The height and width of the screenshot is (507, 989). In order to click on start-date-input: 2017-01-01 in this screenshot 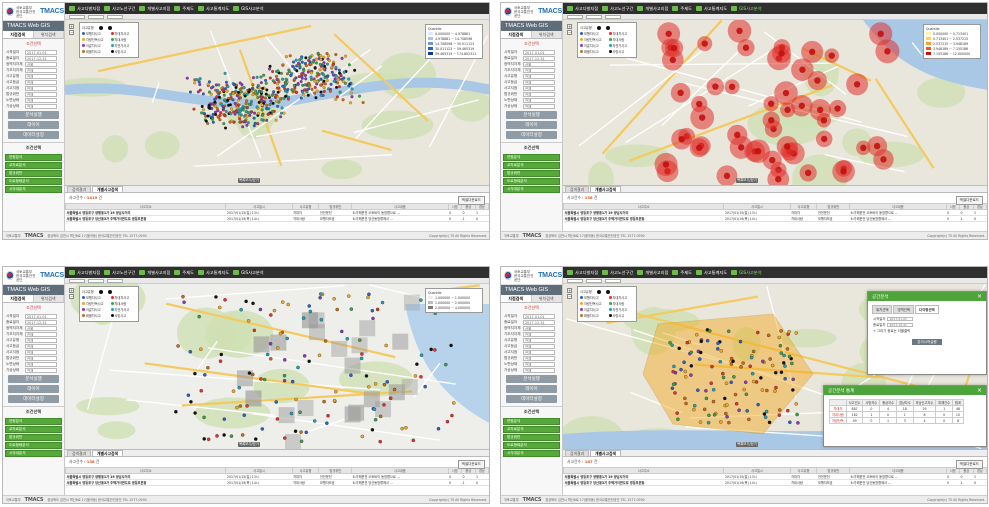, I will do `click(900, 318)`.